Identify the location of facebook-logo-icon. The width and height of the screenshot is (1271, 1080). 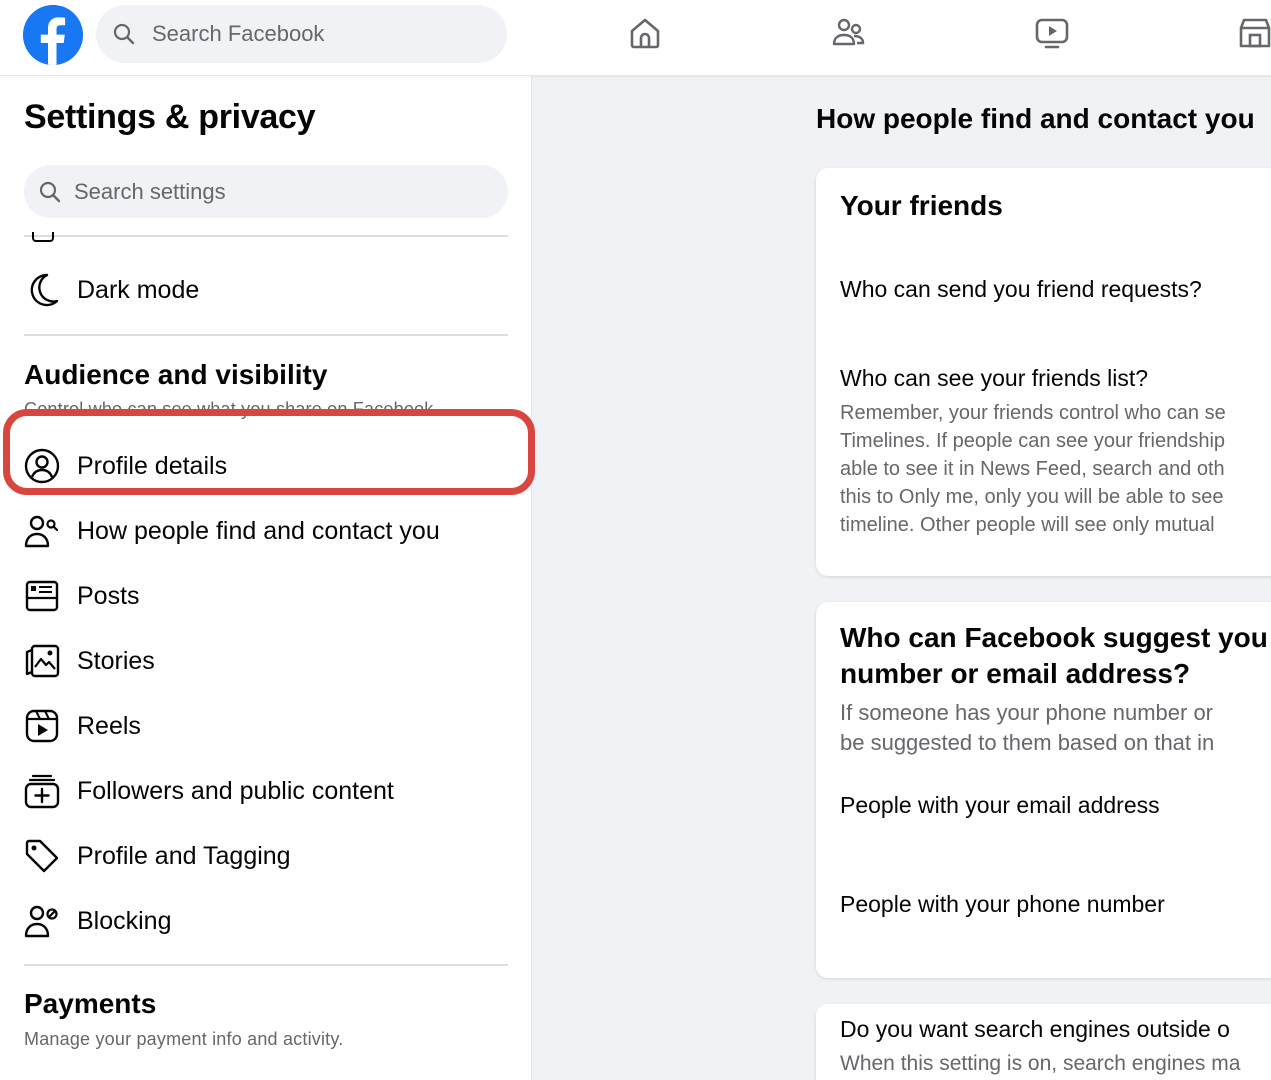
(53, 35).